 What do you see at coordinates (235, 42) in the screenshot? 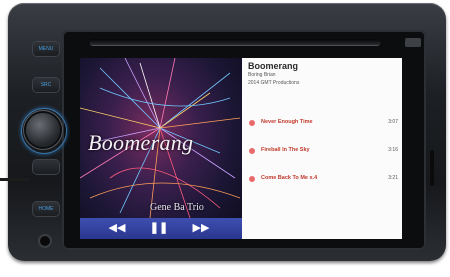
I see `disc-slot` at bounding box center [235, 42].